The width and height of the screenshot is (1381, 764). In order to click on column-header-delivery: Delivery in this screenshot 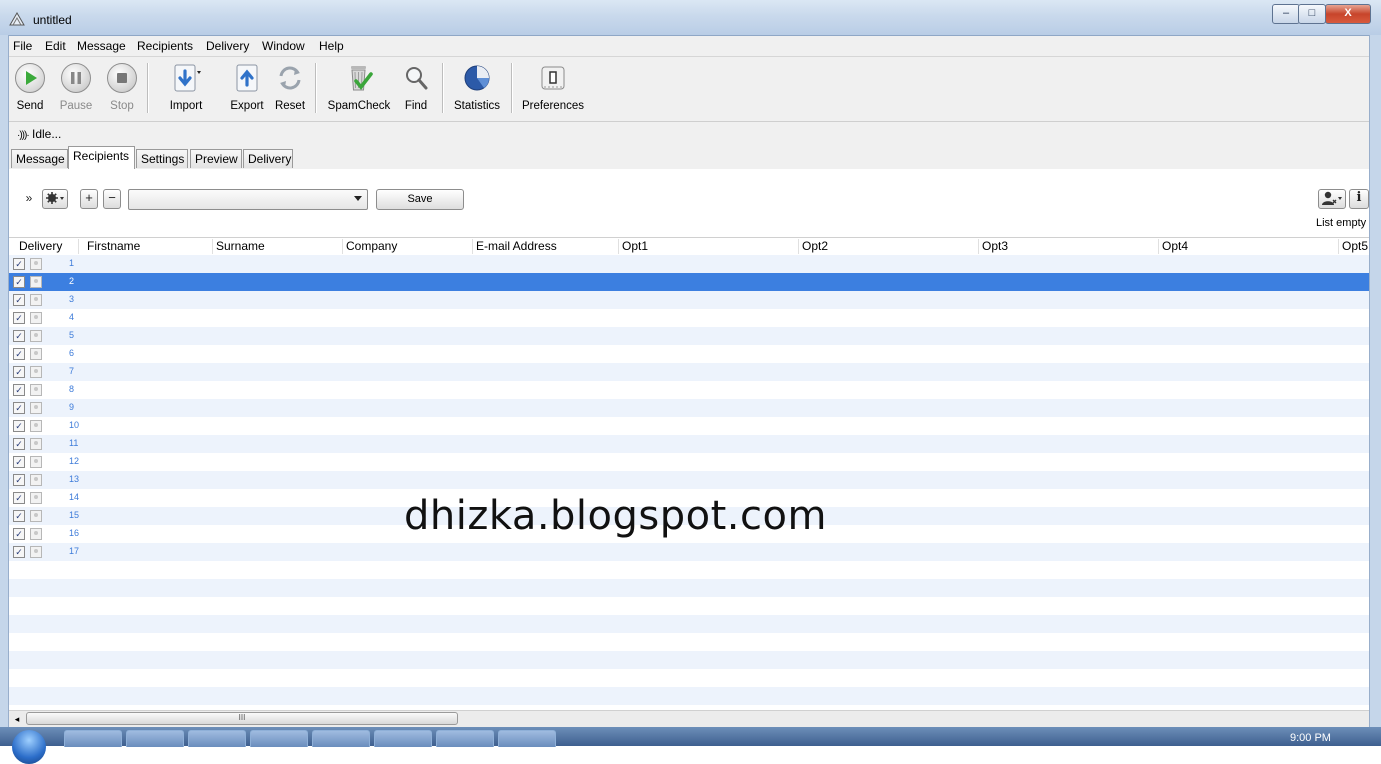, I will do `click(48, 246)`.